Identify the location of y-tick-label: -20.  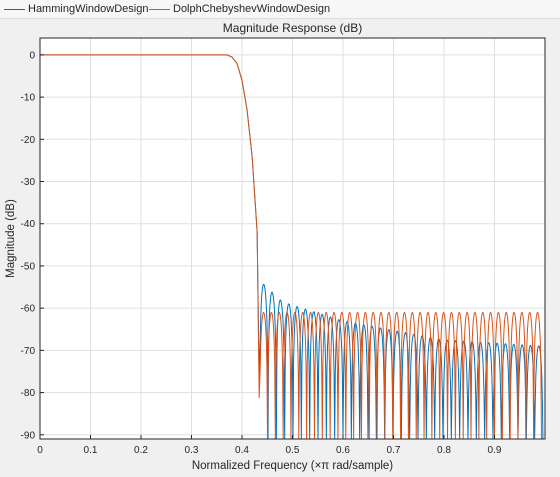
(28, 140).